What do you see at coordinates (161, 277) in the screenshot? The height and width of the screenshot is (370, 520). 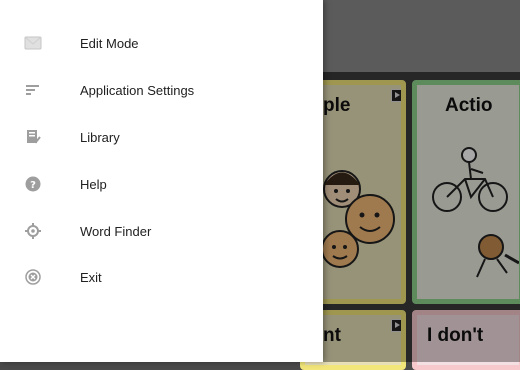 I see `menu-item-exit: Exit` at bounding box center [161, 277].